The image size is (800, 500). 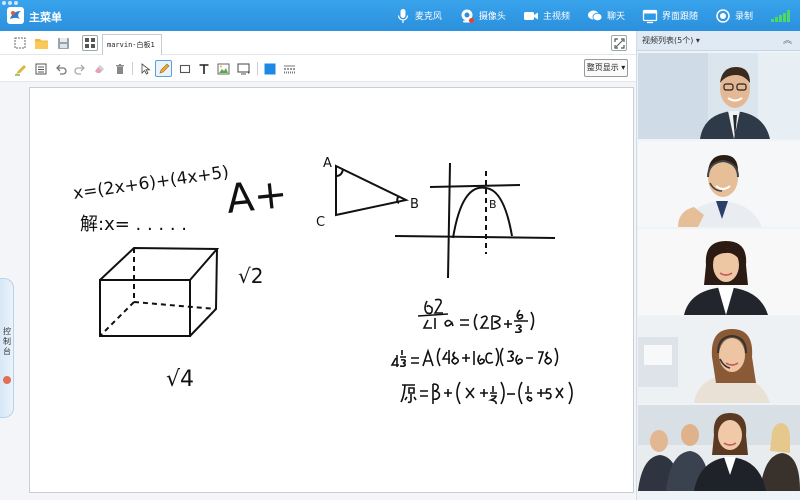 I want to click on video-list-header: 视频列表(5个) ▾ ︽, so click(x=718, y=41).